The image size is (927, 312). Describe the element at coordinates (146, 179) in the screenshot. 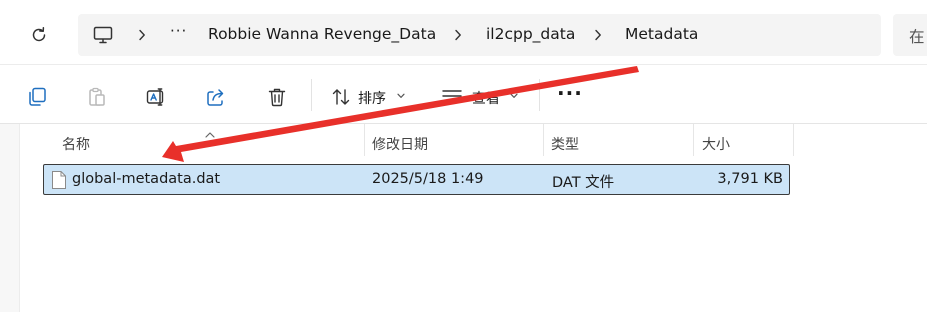

I see `file-name: global-metadata.dat` at that location.